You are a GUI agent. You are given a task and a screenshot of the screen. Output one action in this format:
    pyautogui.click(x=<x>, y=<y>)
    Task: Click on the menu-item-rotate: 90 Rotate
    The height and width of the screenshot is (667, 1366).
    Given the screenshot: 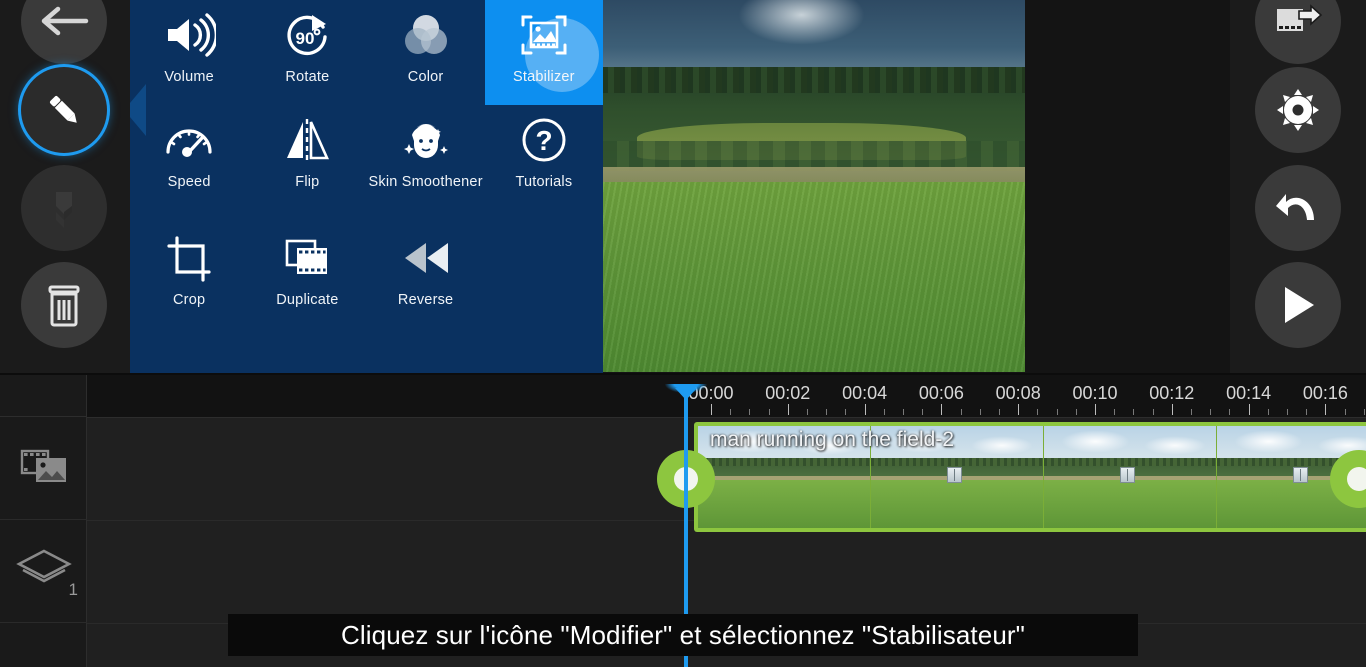 What is the action you would take?
    pyautogui.click(x=307, y=52)
    